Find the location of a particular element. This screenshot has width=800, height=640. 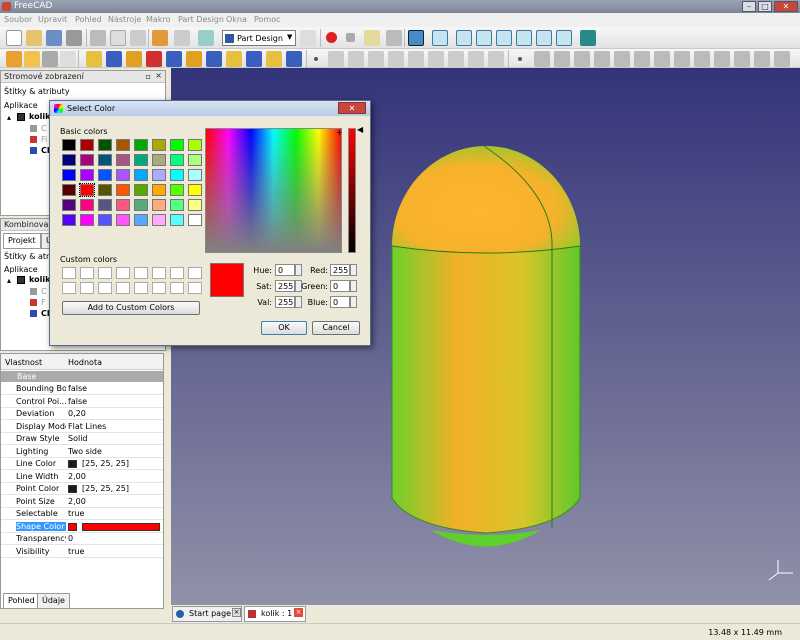

fillet-icon is located at coordinates (50, 59).